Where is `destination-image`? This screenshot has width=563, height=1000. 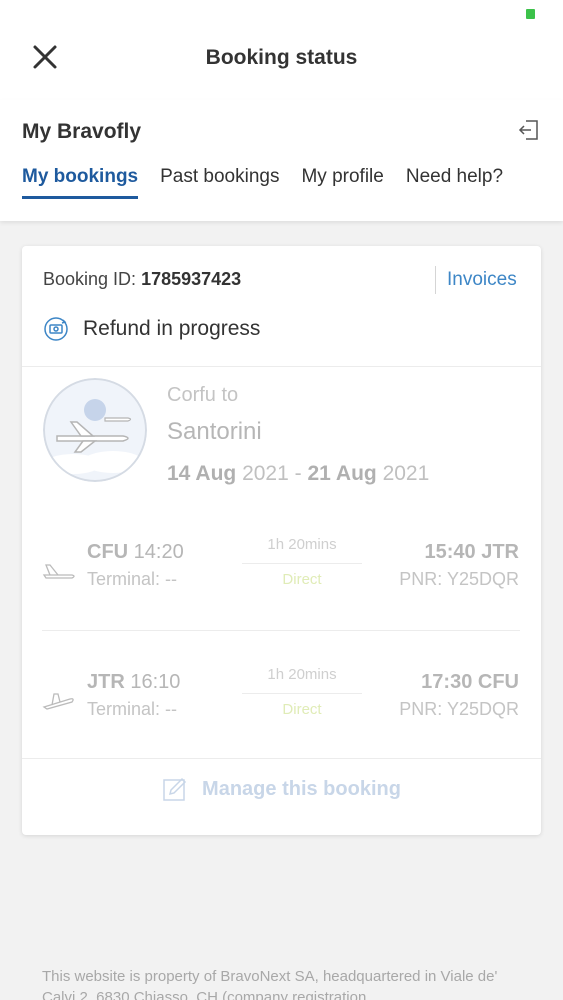
destination-image is located at coordinates (95, 430).